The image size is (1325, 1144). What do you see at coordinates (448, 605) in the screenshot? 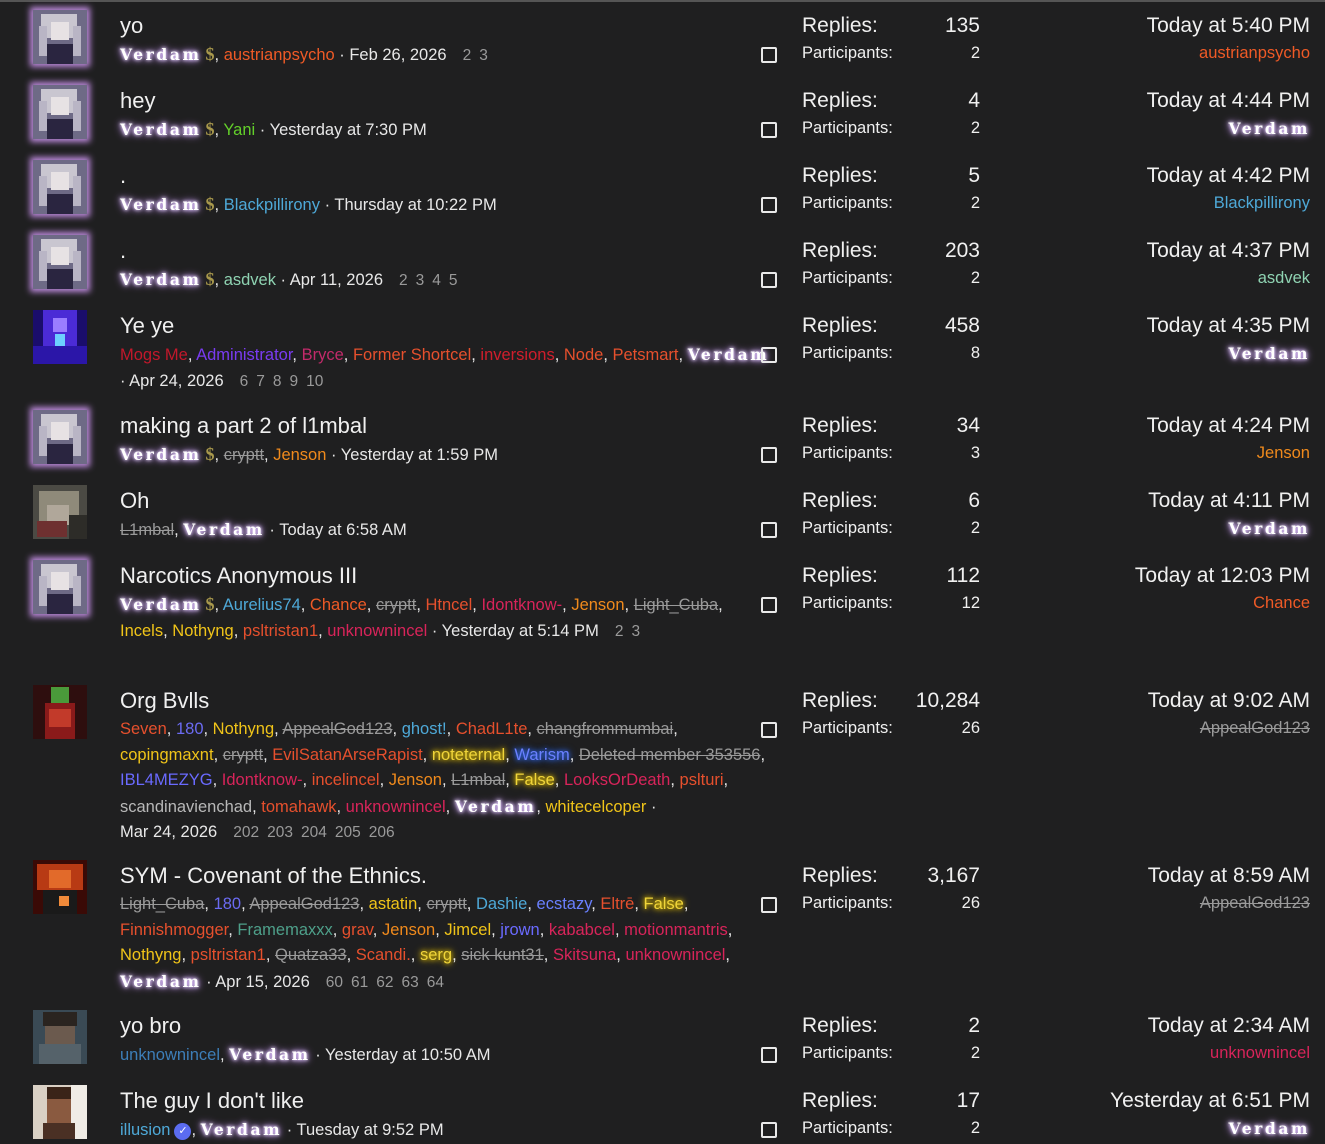
I see `username-link: Htncel` at bounding box center [448, 605].